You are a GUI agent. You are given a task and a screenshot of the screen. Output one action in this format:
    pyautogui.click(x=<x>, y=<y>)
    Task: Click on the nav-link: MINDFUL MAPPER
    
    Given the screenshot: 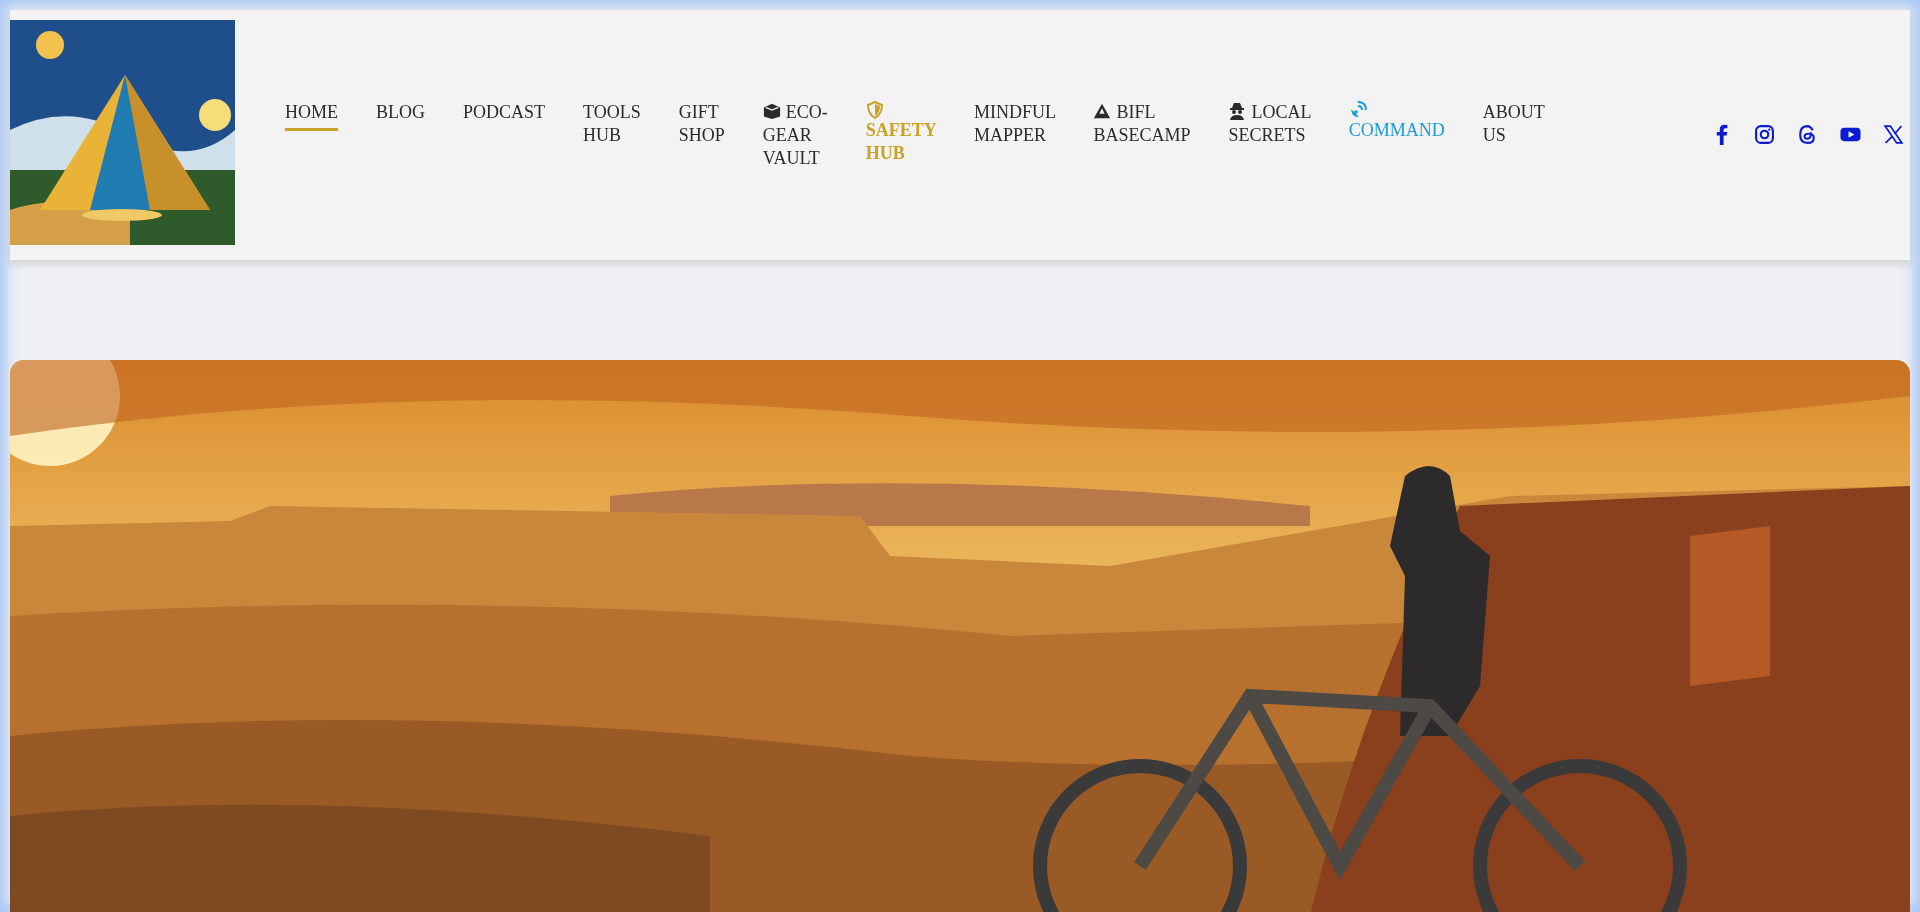 What is the action you would take?
    pyautogui.click(x=1015, y=127)
    